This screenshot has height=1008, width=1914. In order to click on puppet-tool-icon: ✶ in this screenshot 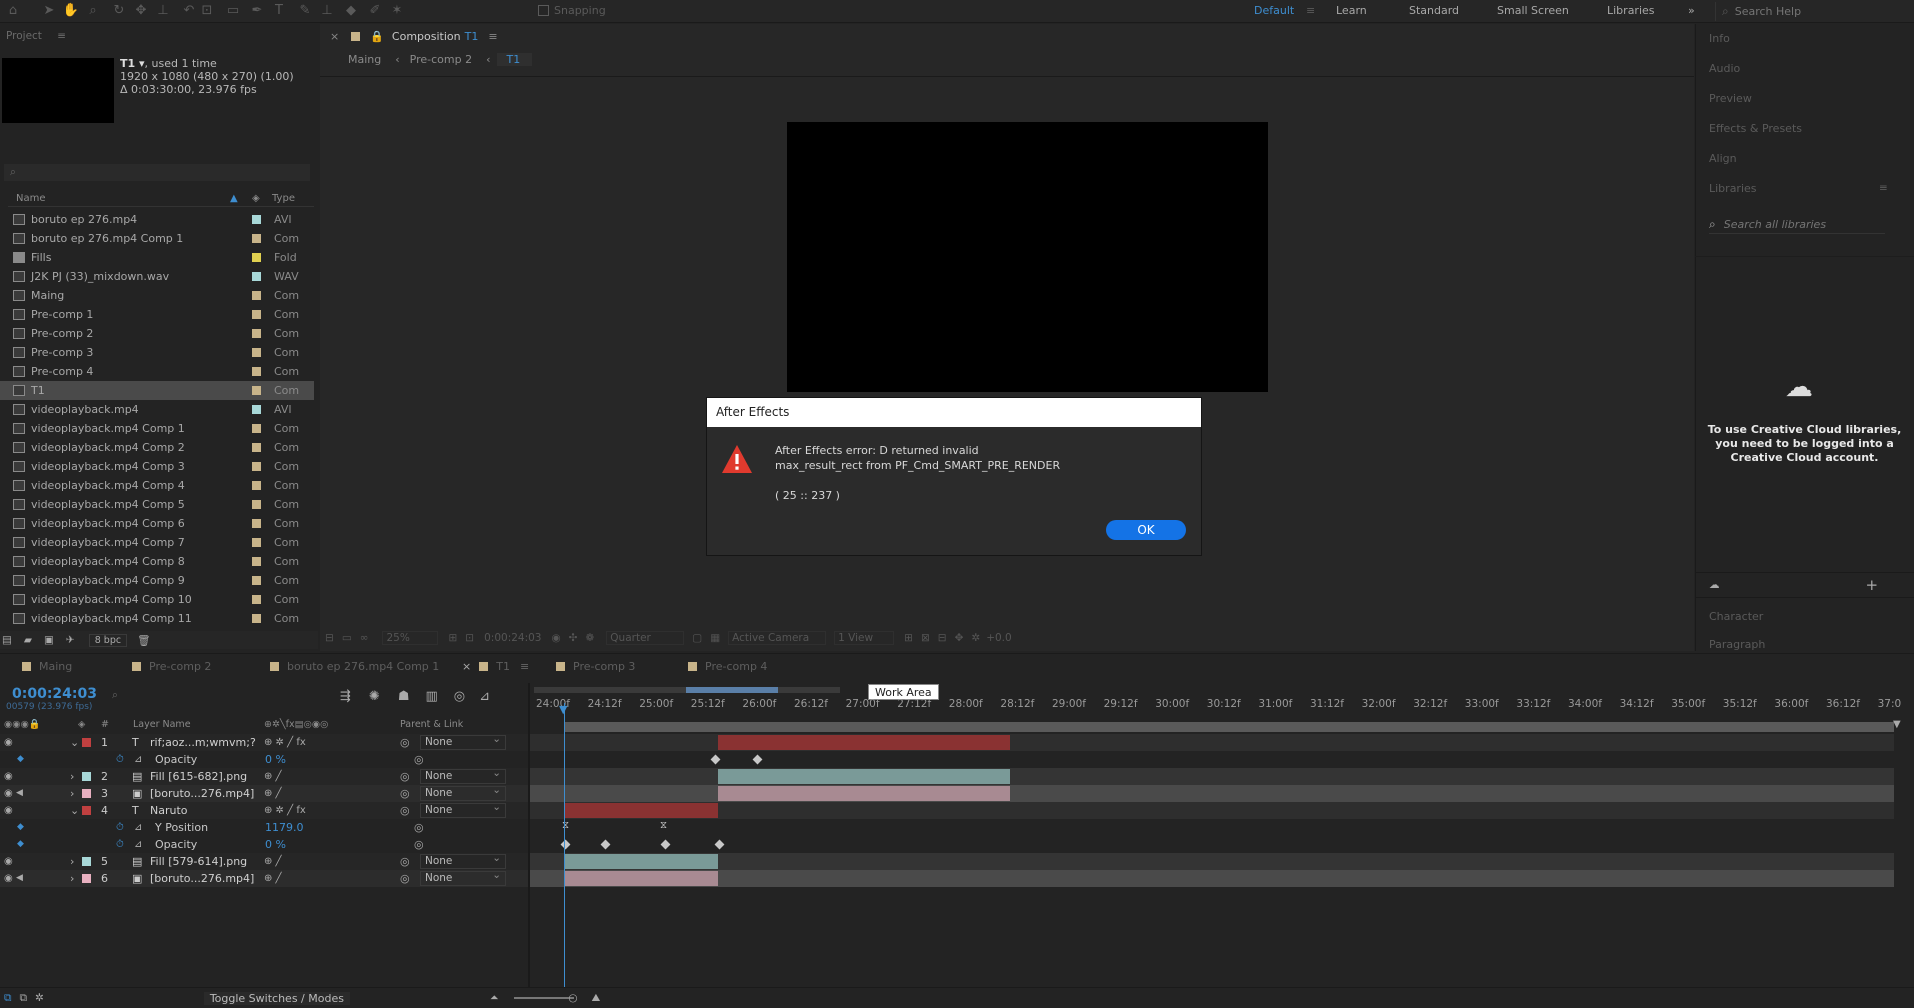, I will do `click(397, 11)`.